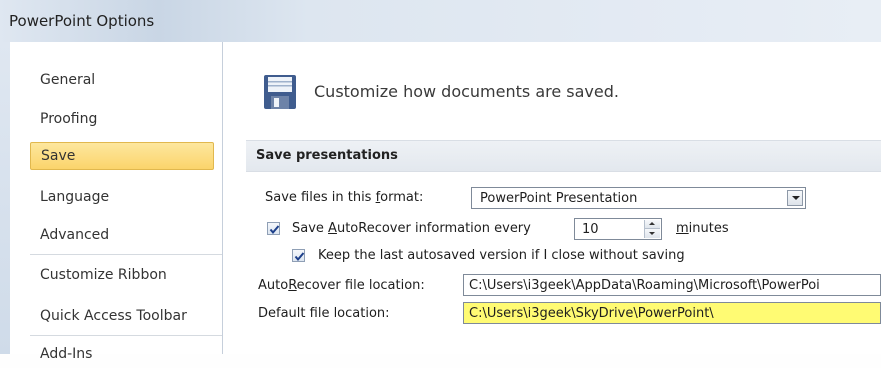  I want to click on sidebar-item-save: Save, so click(122, 156).